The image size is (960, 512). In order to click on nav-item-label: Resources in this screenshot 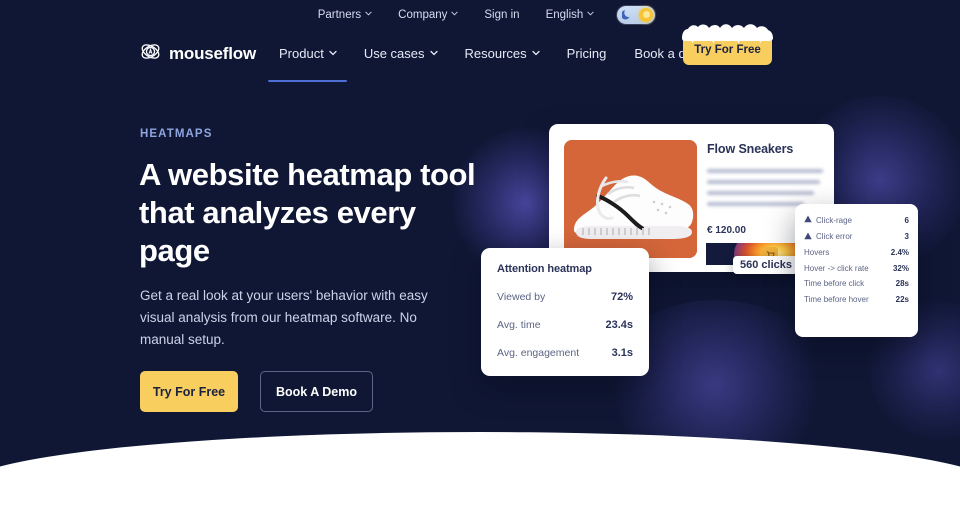, I will do `click(495, 53)`.